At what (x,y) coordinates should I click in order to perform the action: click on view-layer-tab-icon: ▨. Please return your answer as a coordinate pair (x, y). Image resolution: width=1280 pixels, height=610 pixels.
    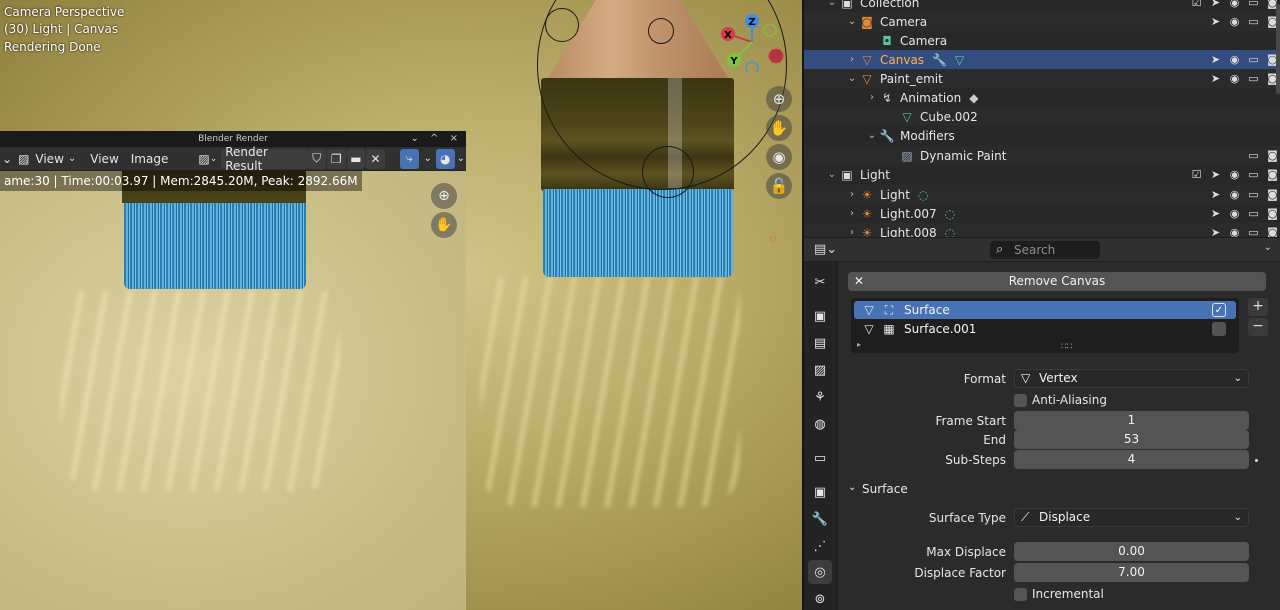
    Looking at the image, I should click on (820, 370).